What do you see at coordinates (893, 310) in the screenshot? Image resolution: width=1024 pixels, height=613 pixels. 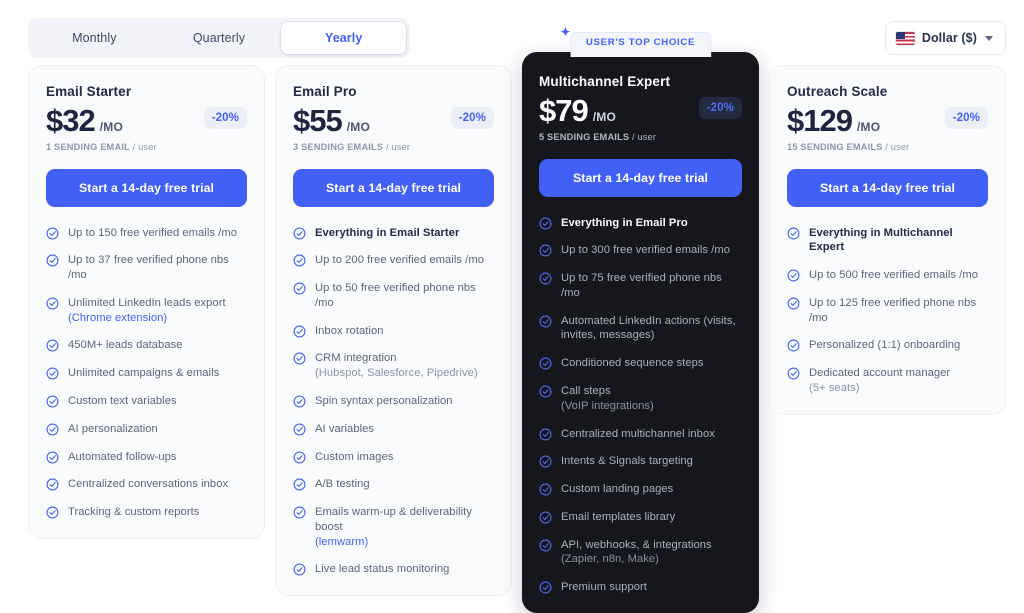 I see `feature-label: Up to 125 free verified phone nbs /mo` at bounding box center [893, 310].